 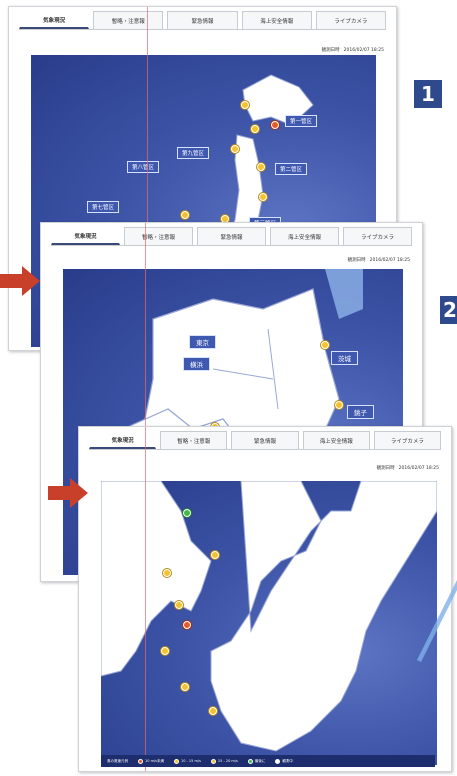 I want to click on region-label: 第八管区, so click(x=143, y=167).